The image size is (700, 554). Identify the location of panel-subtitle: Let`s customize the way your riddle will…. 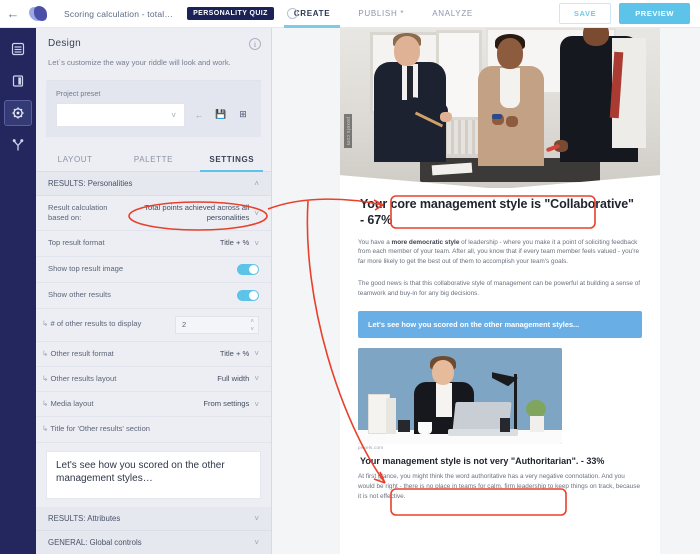
(139, 62).